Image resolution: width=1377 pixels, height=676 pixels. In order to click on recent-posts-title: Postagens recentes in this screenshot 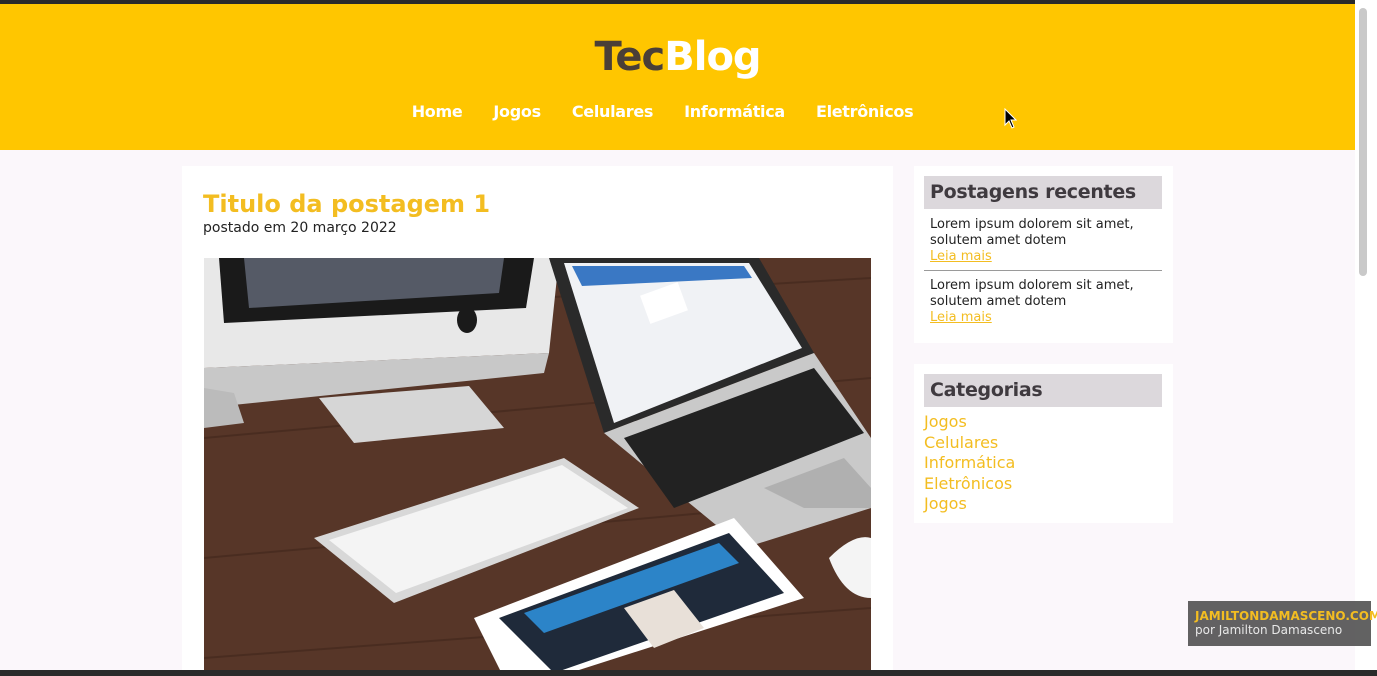, I will do `click(1043, 192)`.